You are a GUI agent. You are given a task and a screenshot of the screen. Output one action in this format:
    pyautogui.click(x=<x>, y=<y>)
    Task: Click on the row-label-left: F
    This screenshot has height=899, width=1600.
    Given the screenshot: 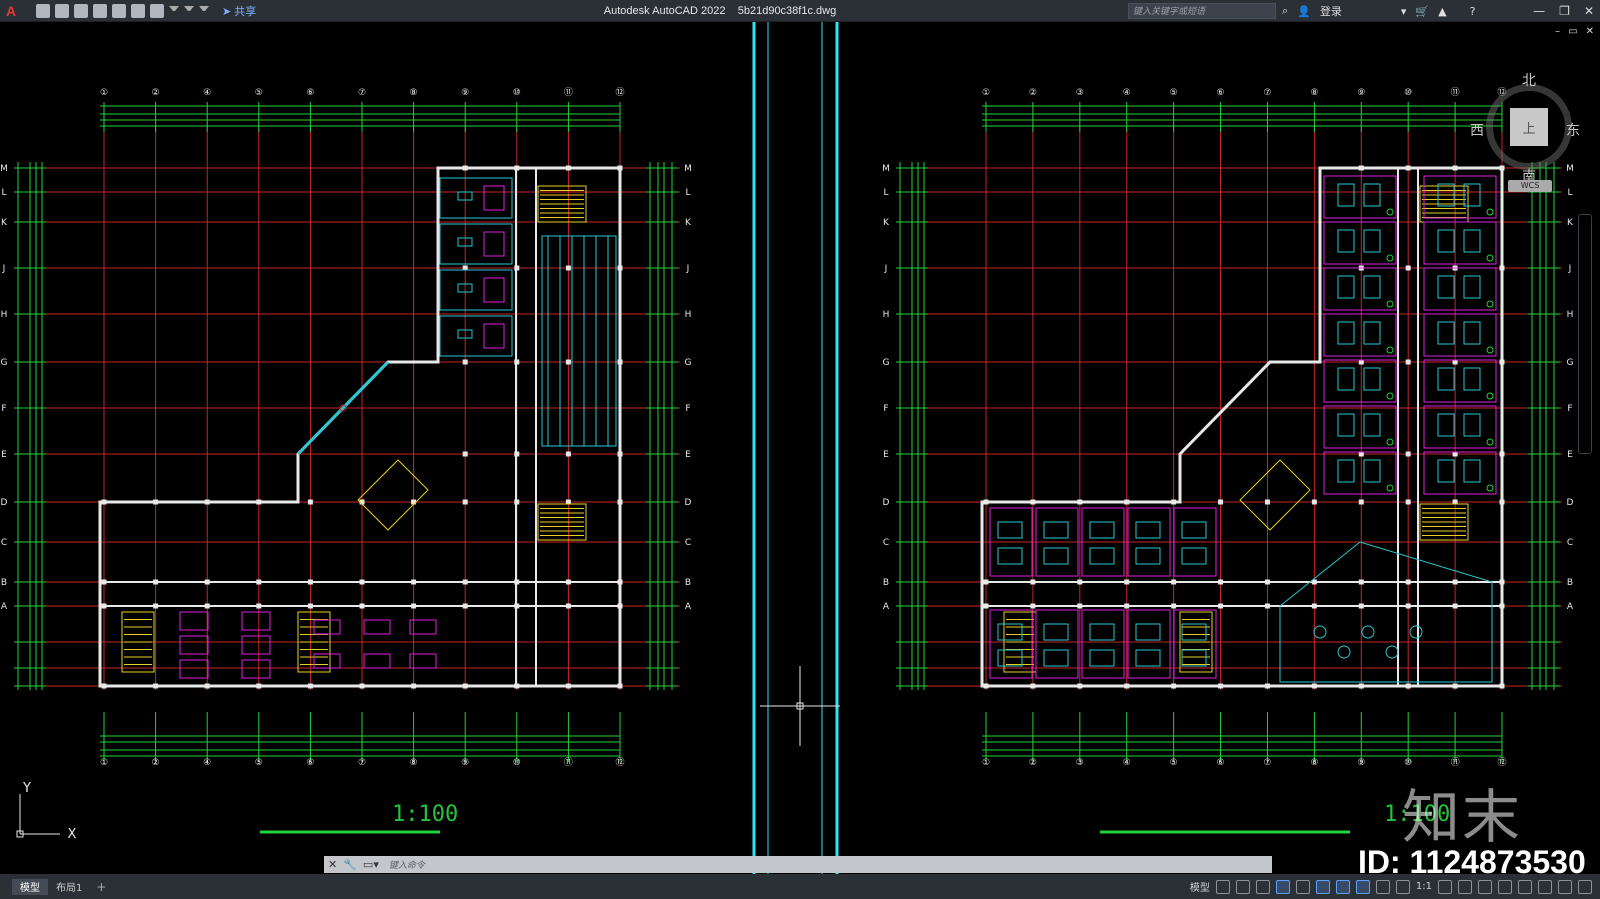 What is the action you would take?
    pyautogui.click(x=885, y=409)
    